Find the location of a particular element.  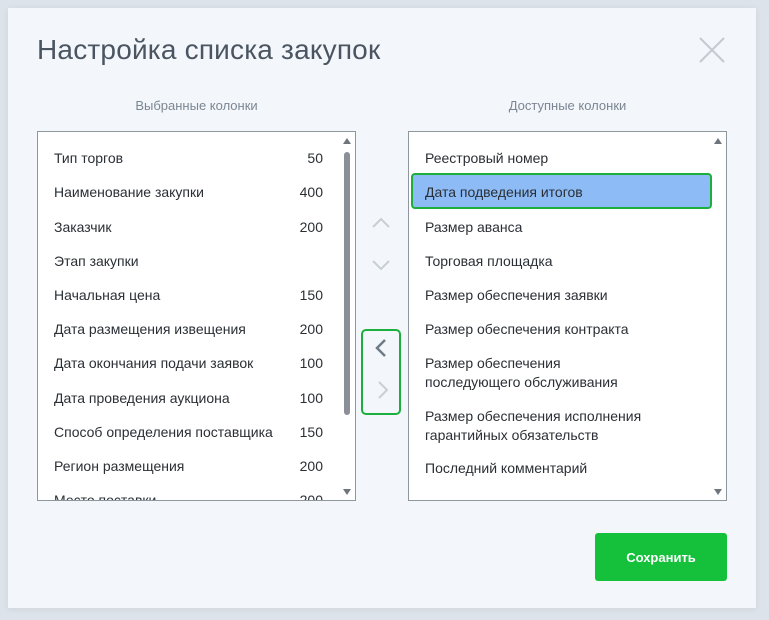

column-label: Торговая площадка is located at coordinates (489, 261).